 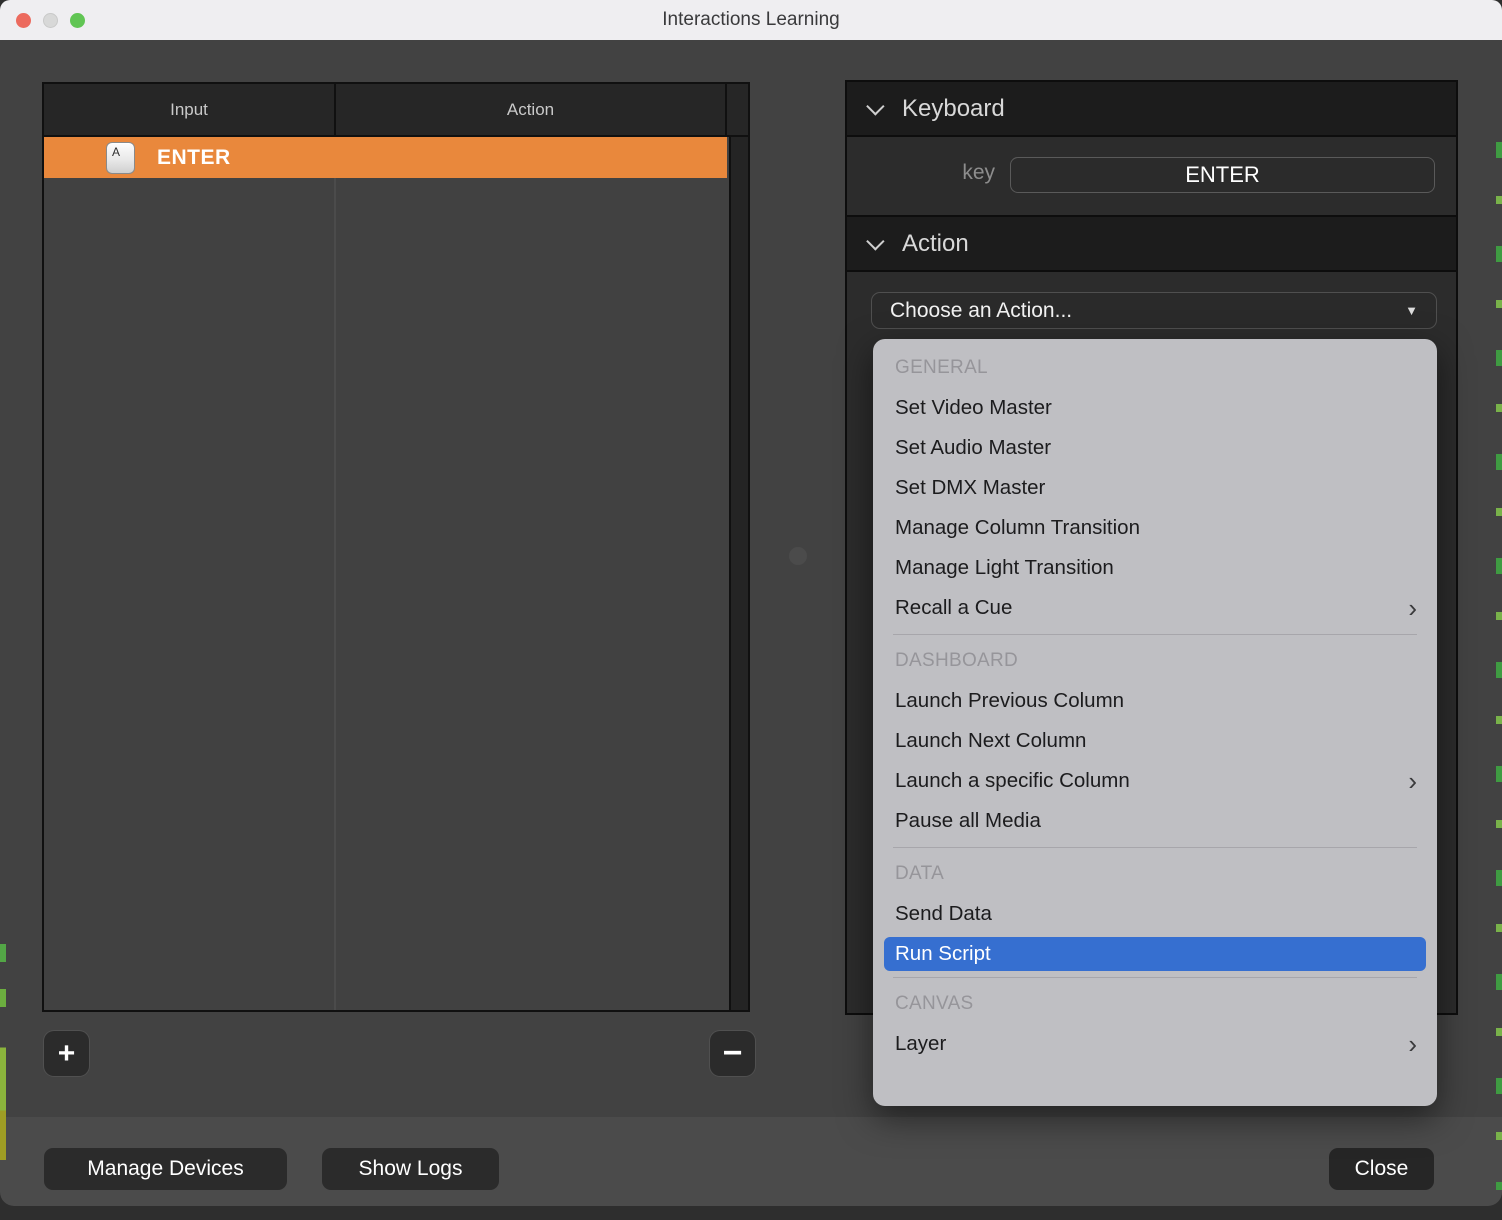 What do you see at coordinates (941, 367) in the screenshot?
I see `menu-section-header-general: GENERAL` at bounding box center [941, 367].